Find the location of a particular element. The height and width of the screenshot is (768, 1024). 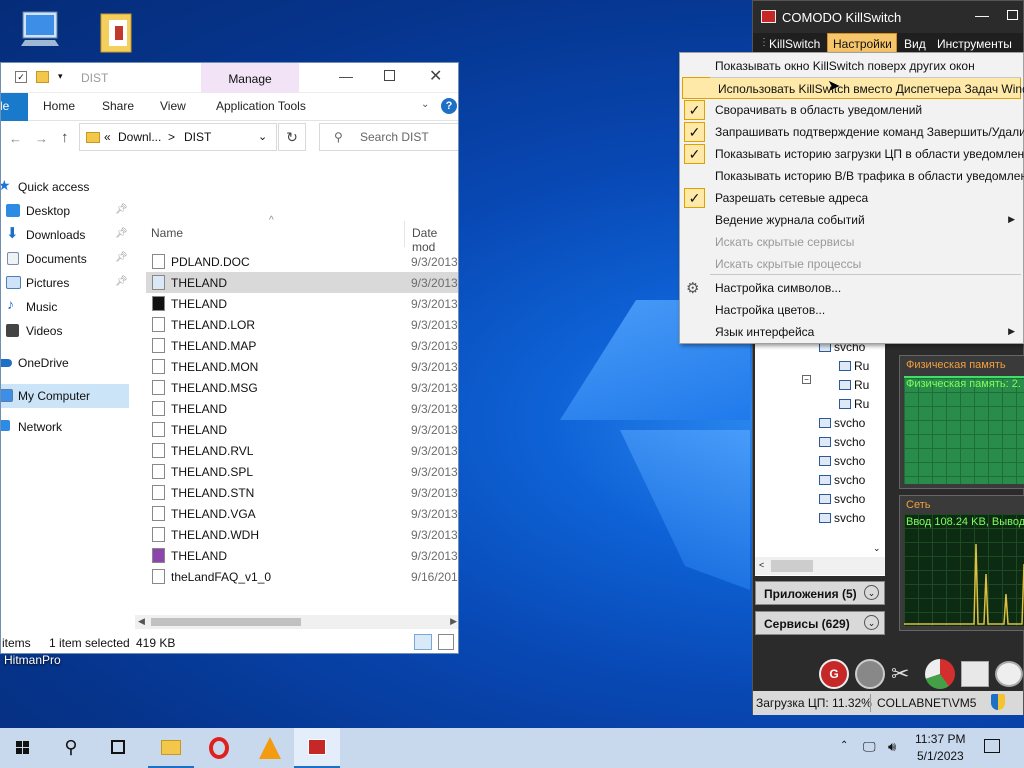

desktop-icon-computer is located at coordinates (40, 31).